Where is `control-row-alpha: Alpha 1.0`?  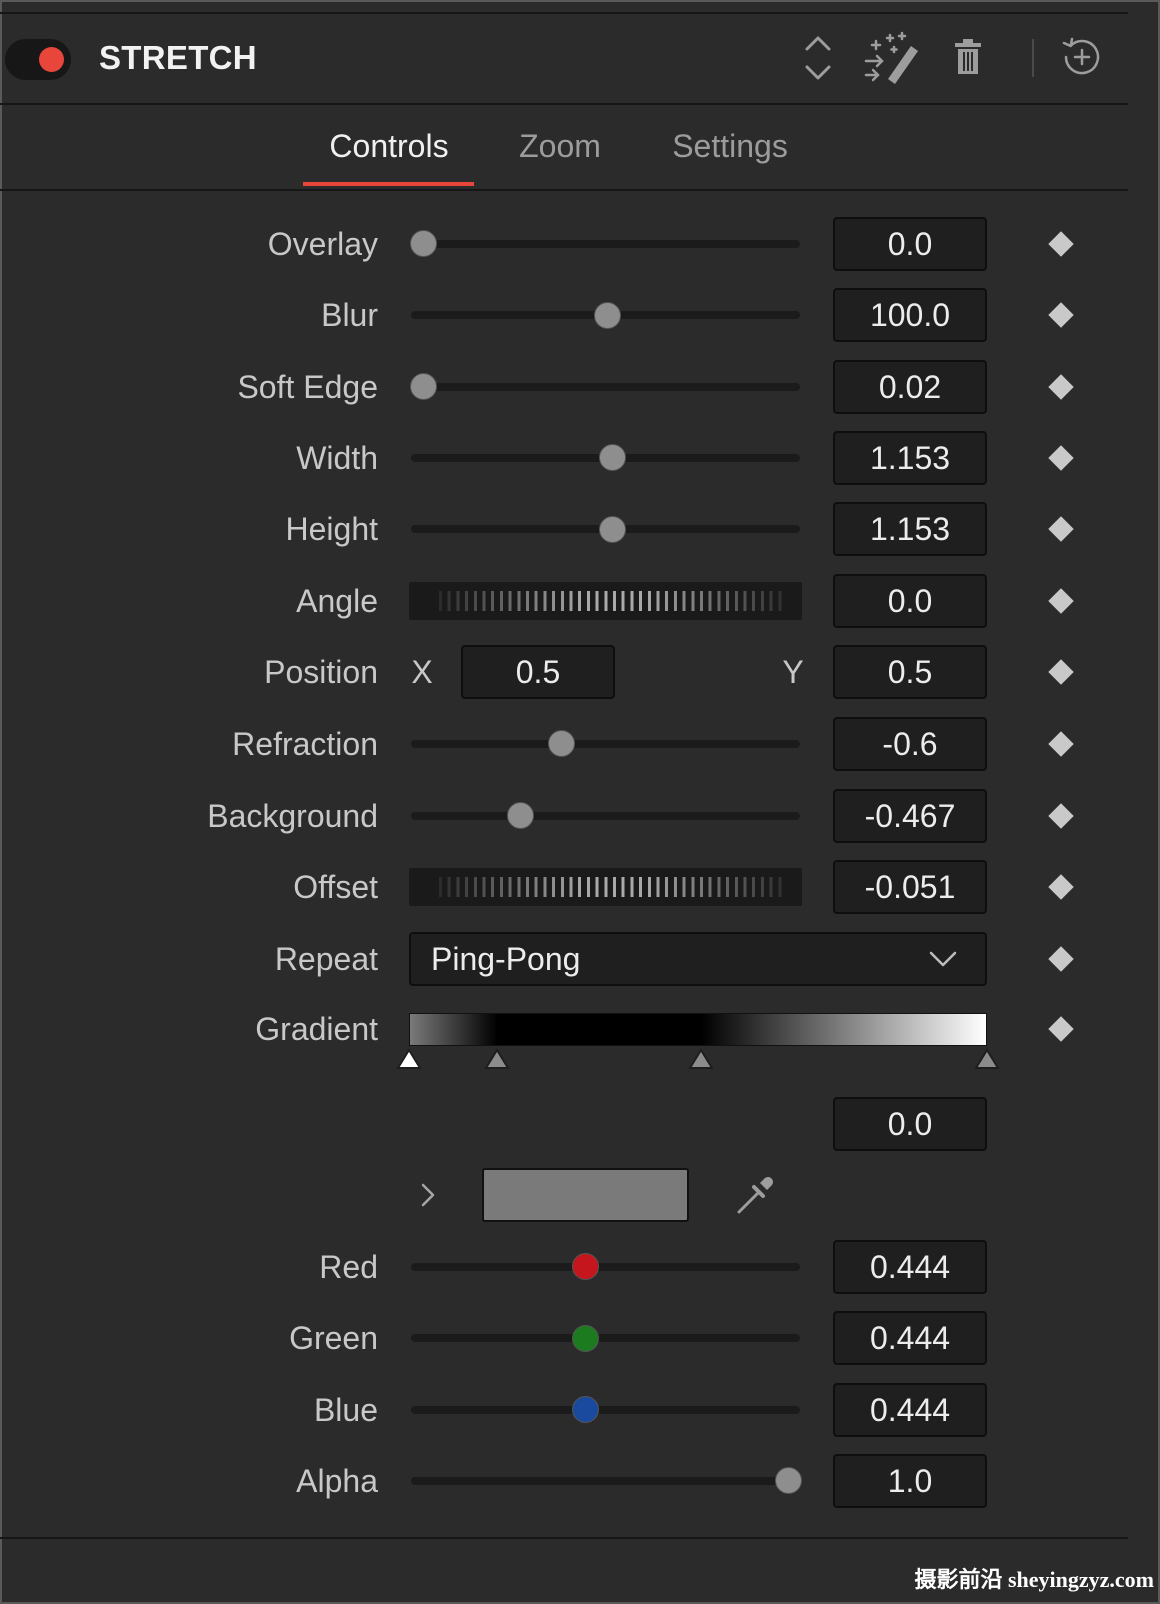
control-row-alpha: Alpha 1.0 is located at coordinates (564, 1480).